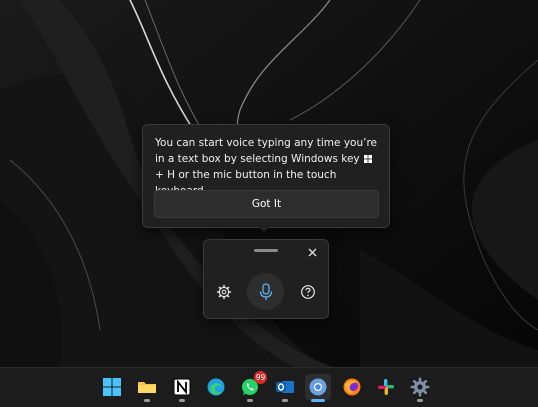  I want to click on taskbar: 99, so click(269, 387).